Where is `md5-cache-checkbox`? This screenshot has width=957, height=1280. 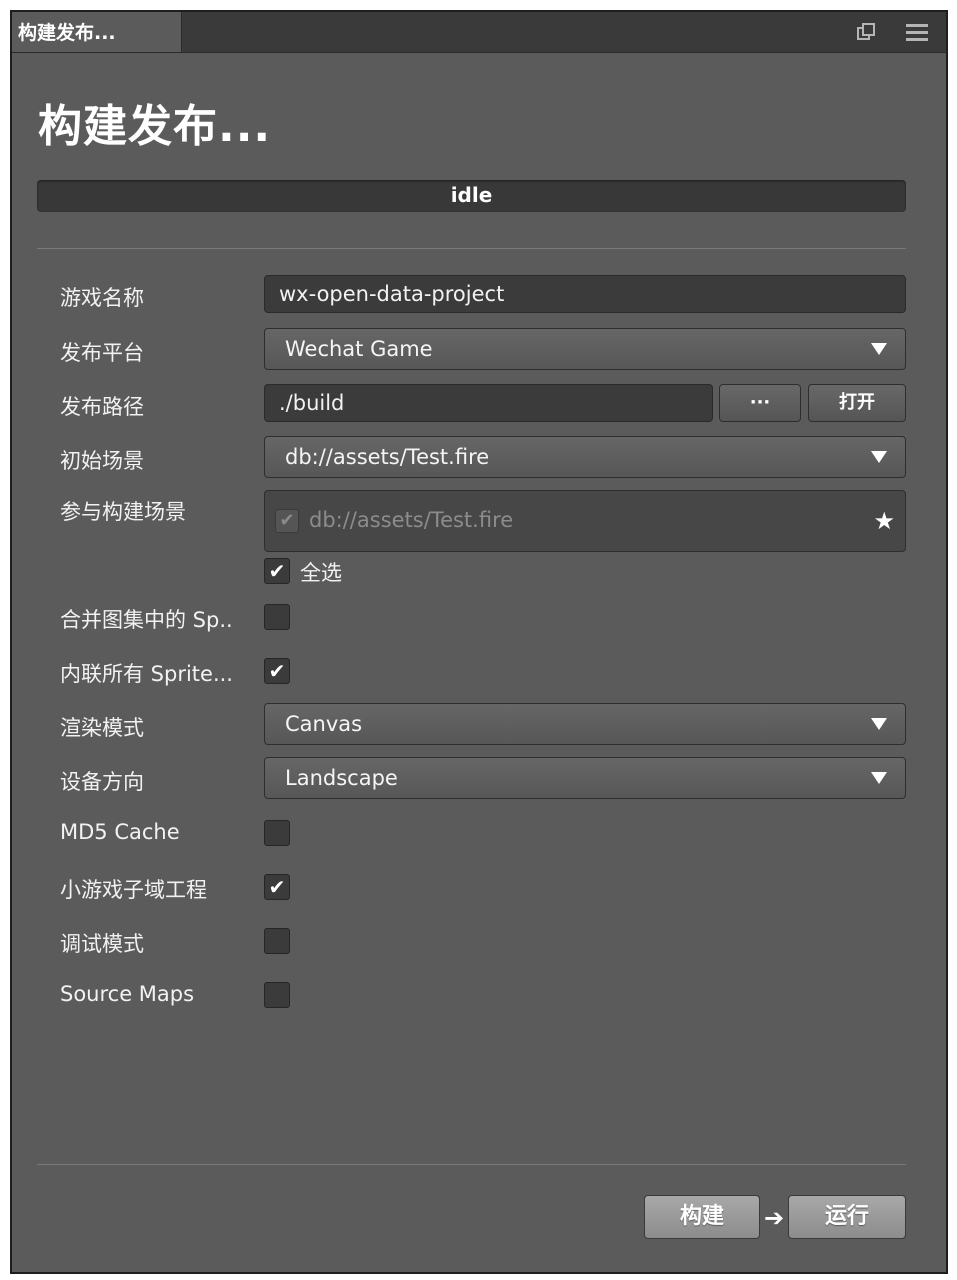 md5-cache-checkbox is located at coordinates (277, 833).